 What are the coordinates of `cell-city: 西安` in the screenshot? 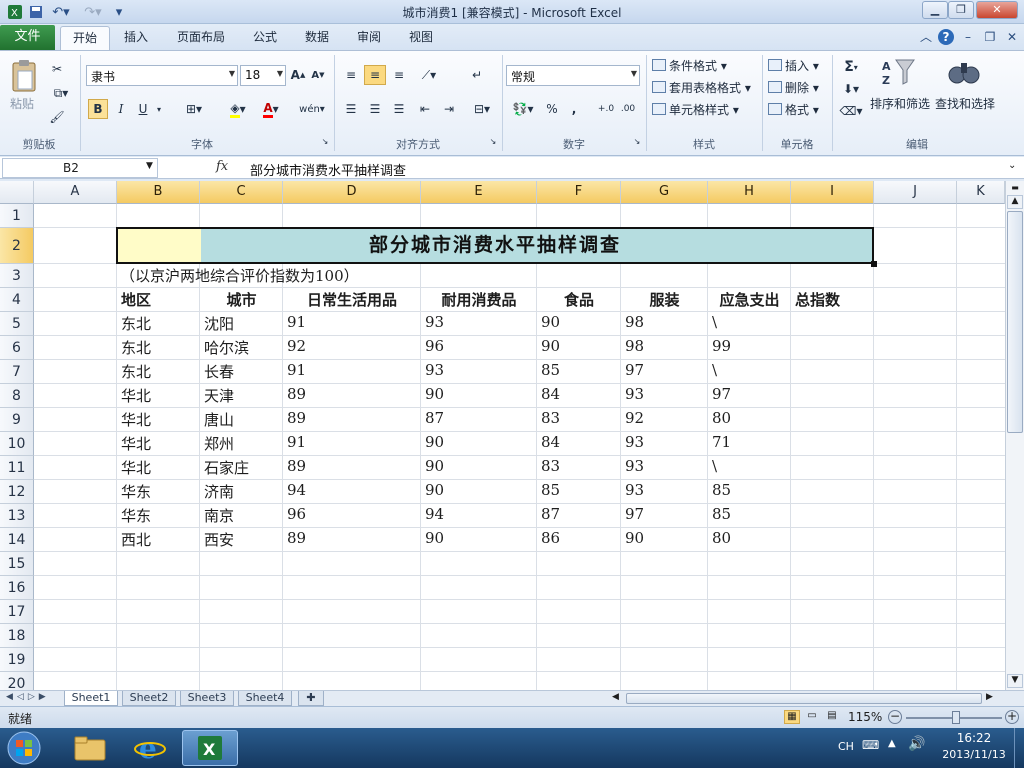 It's located at (219, 539).